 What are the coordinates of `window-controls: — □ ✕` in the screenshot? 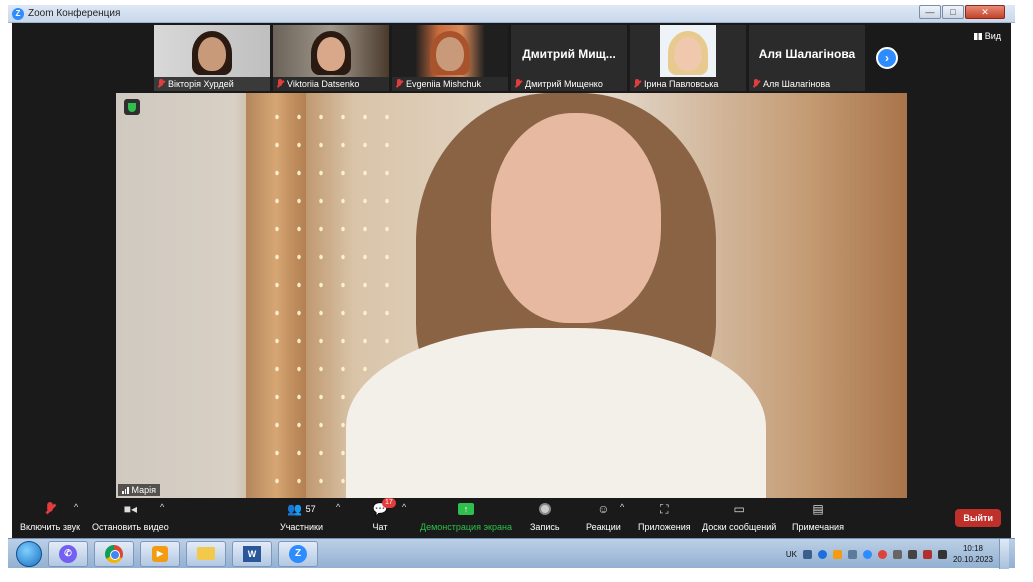 It's located at (962, 12).